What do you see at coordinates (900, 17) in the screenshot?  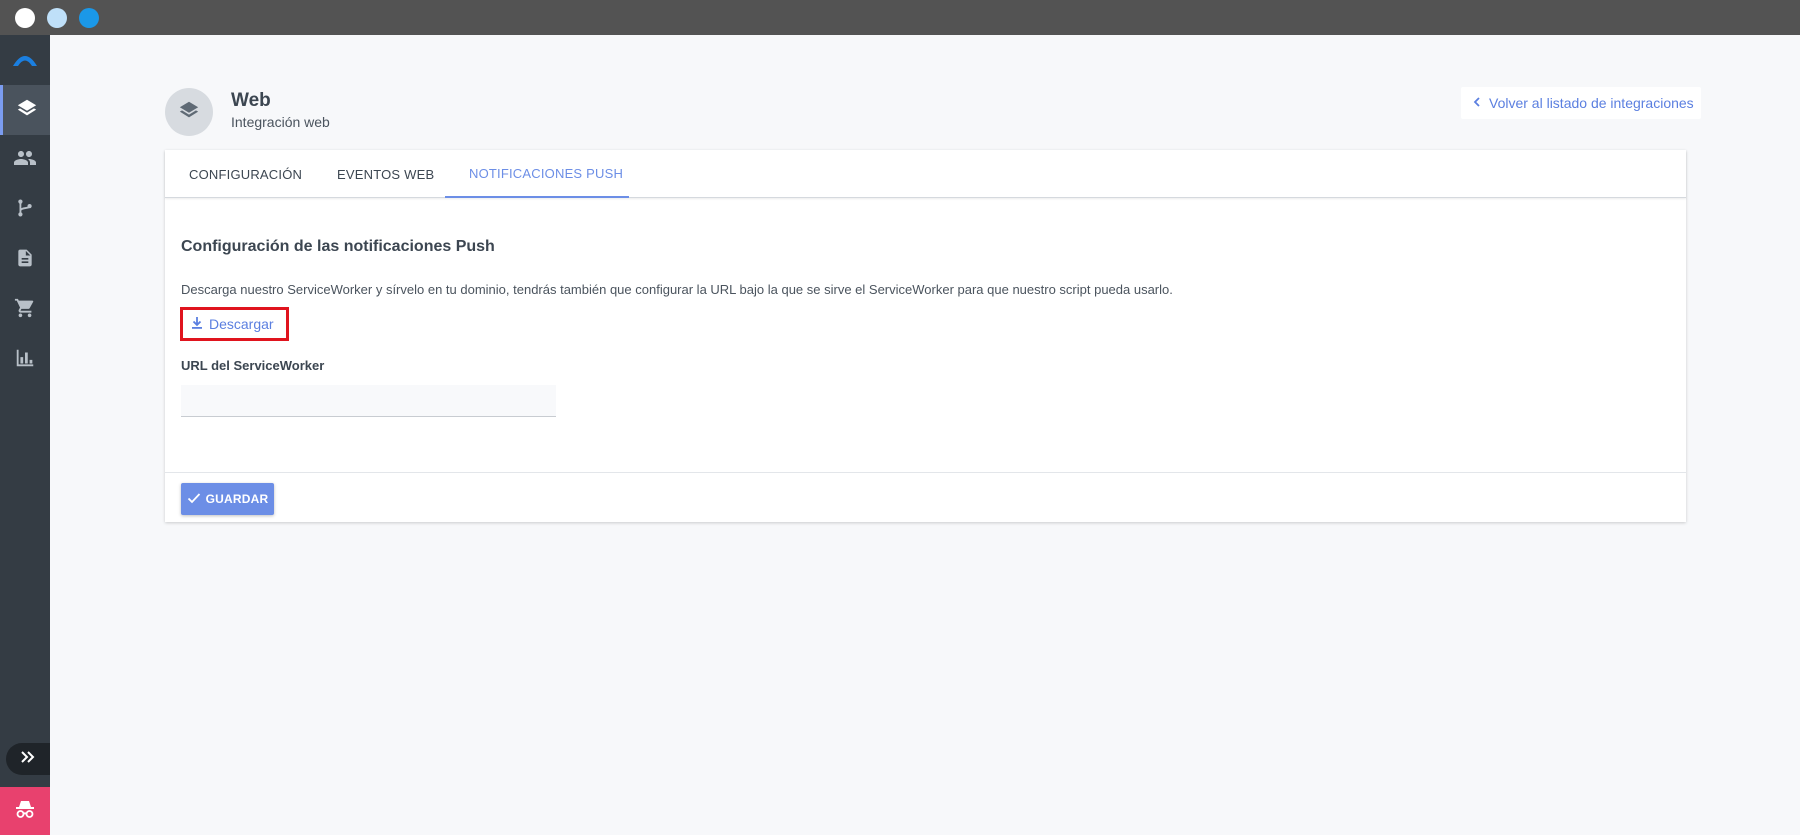 I see `window-titlebar` at bounding box center [900, 17].